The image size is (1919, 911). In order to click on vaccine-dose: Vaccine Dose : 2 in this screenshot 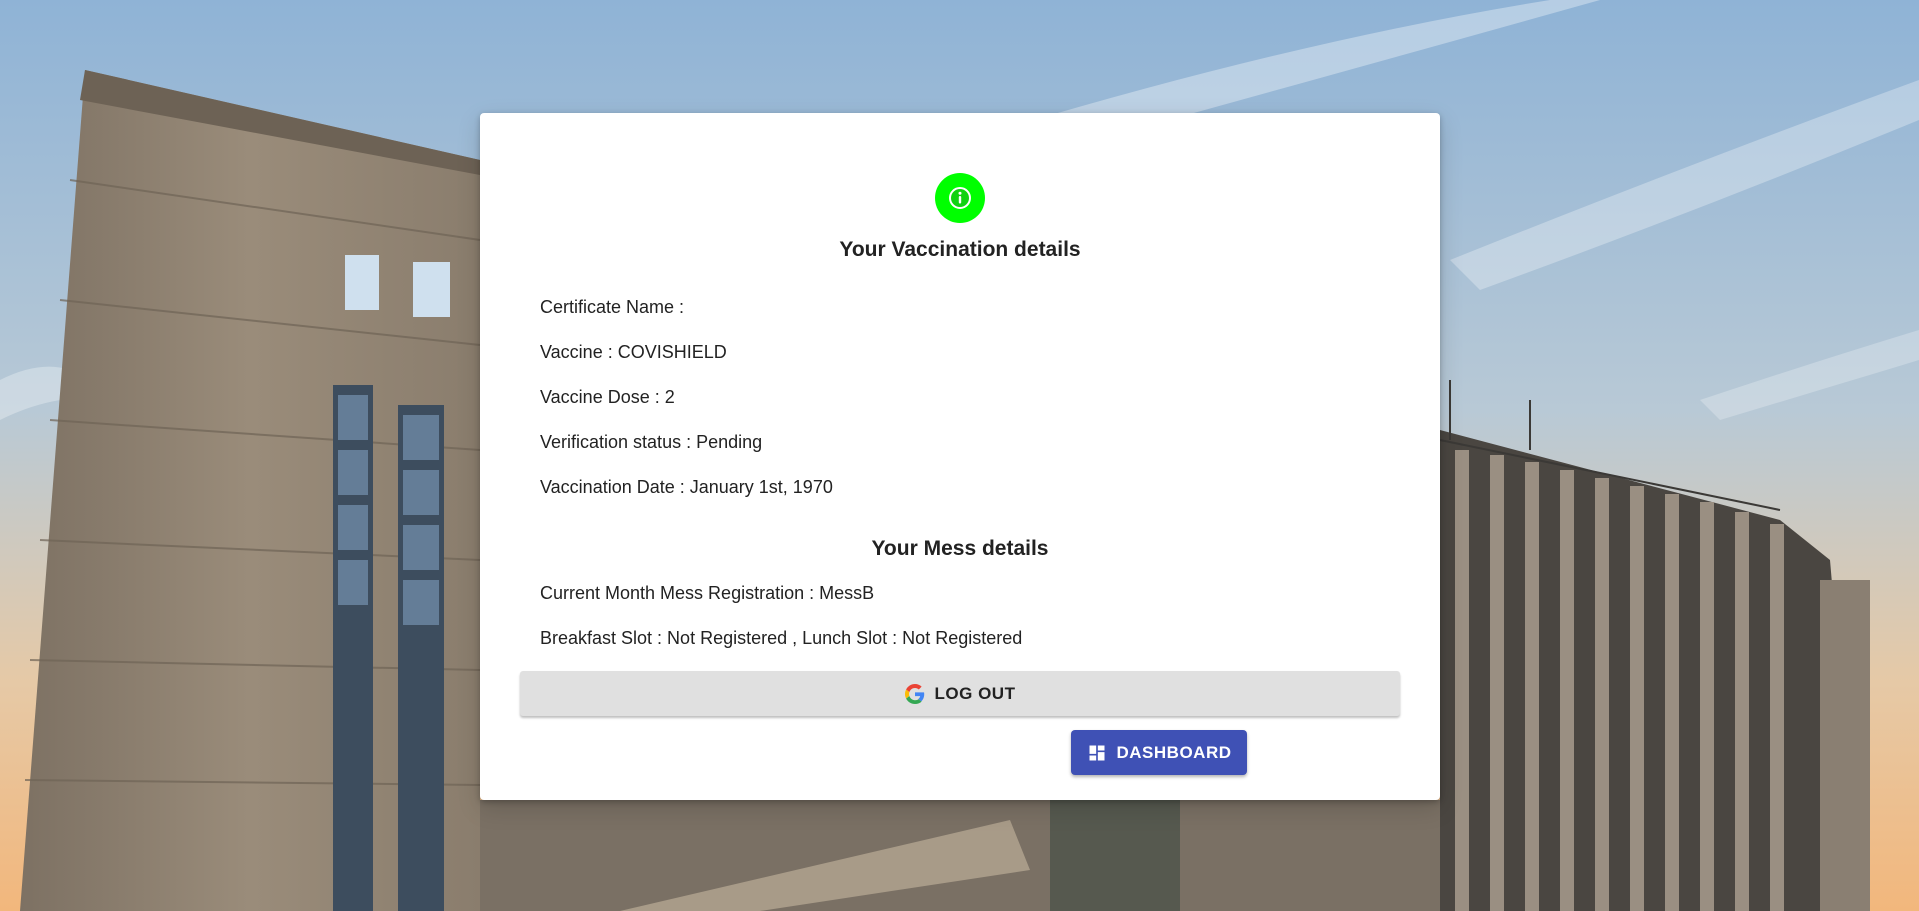, I will do `click(607, 397)`.